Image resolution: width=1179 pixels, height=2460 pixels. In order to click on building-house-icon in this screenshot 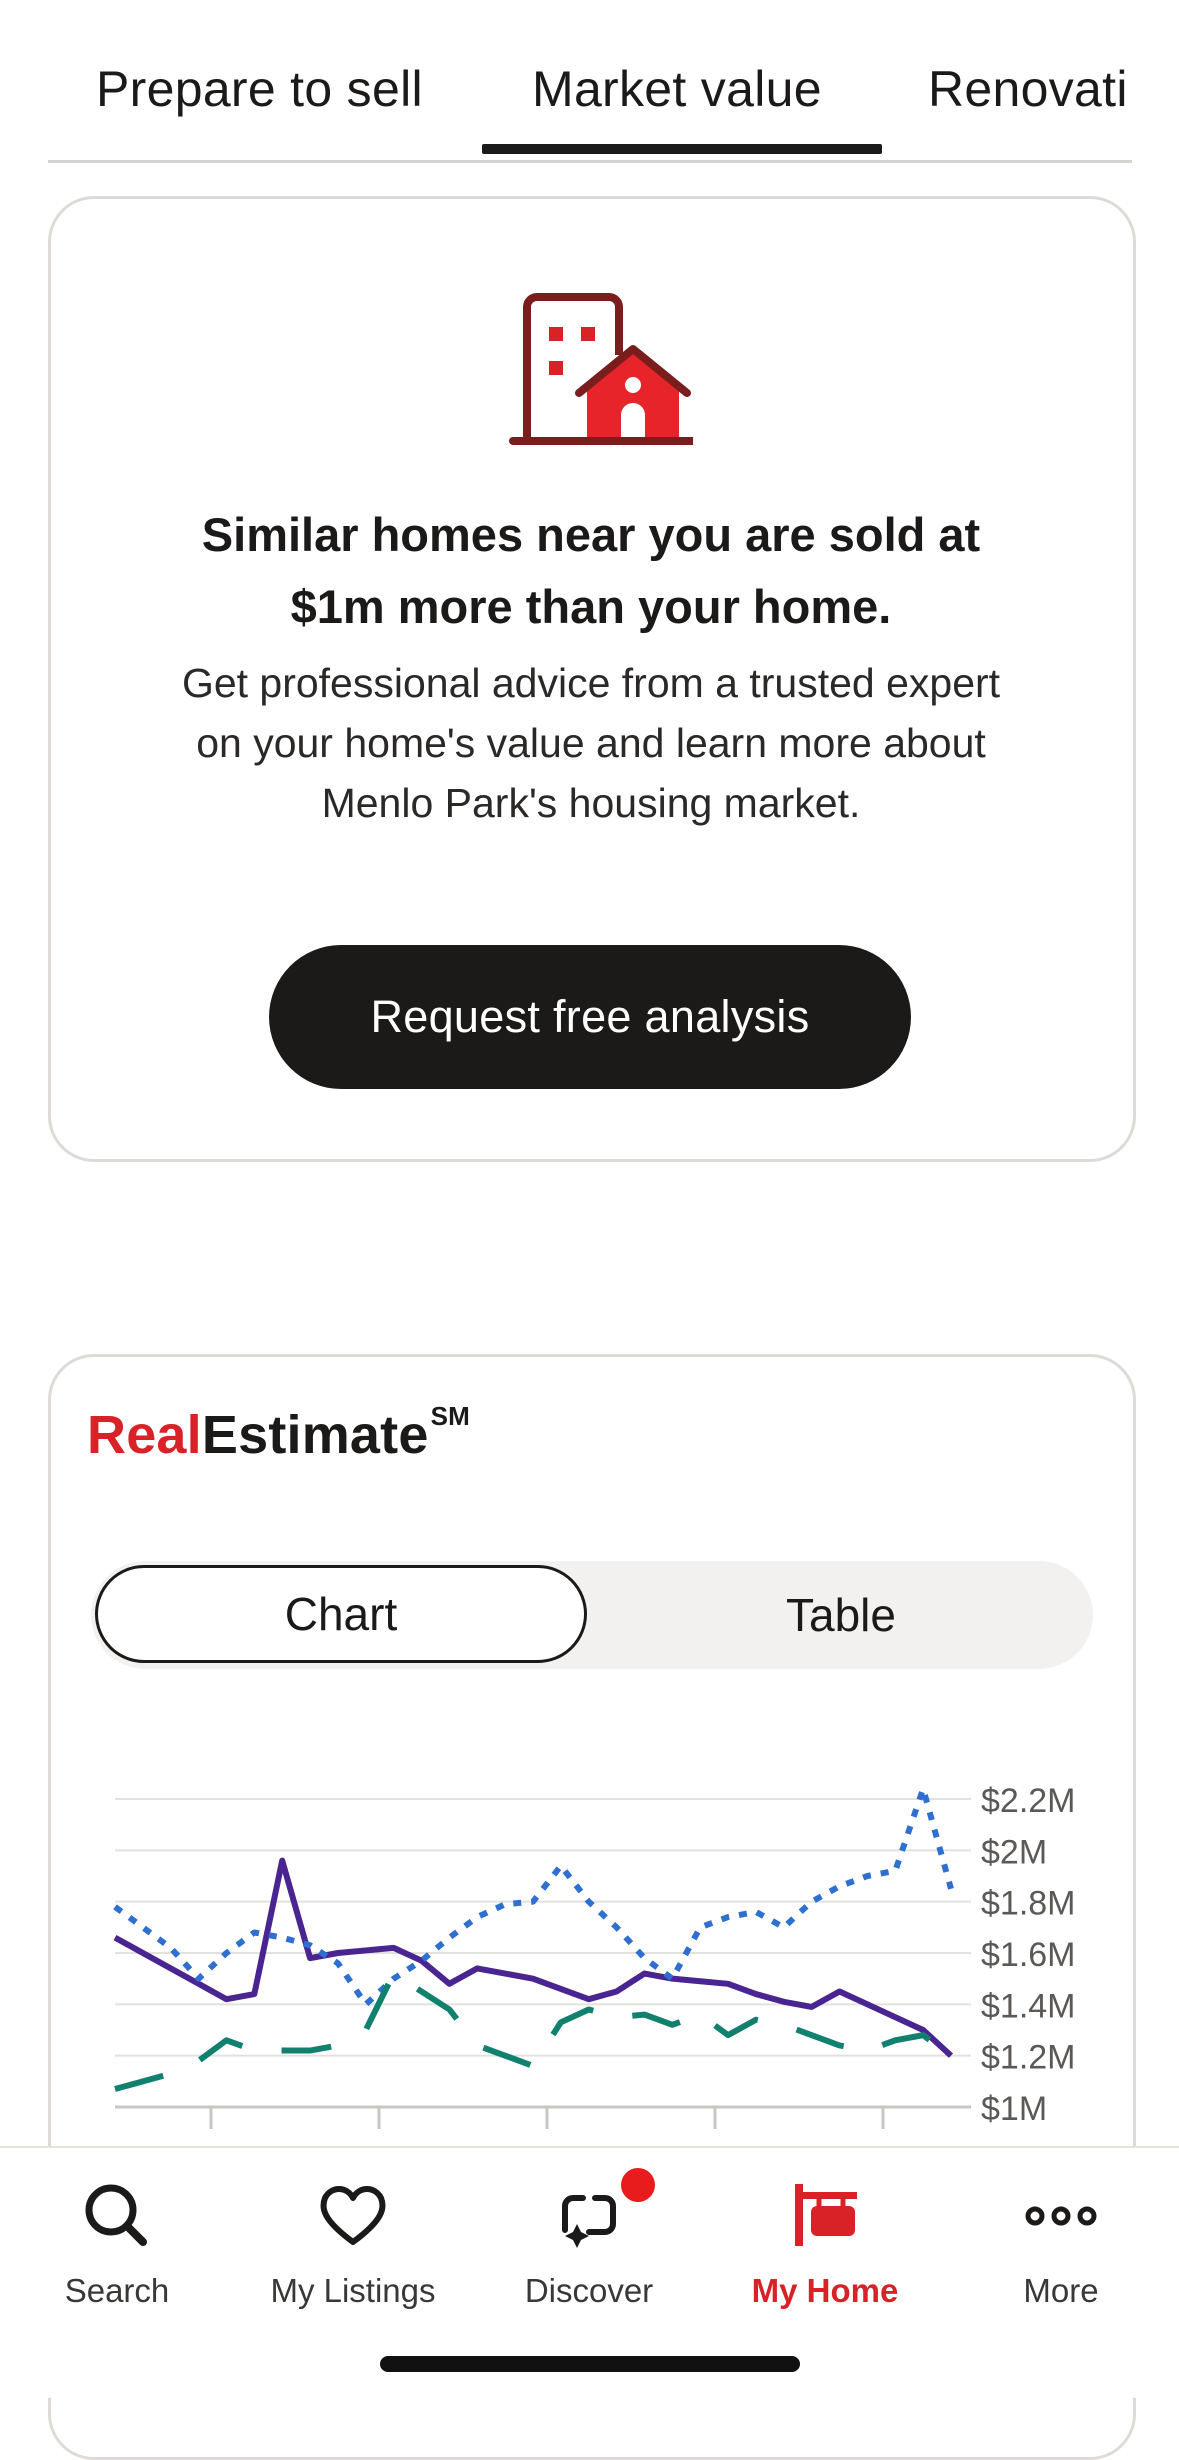, I will do `click(601, 369)`.